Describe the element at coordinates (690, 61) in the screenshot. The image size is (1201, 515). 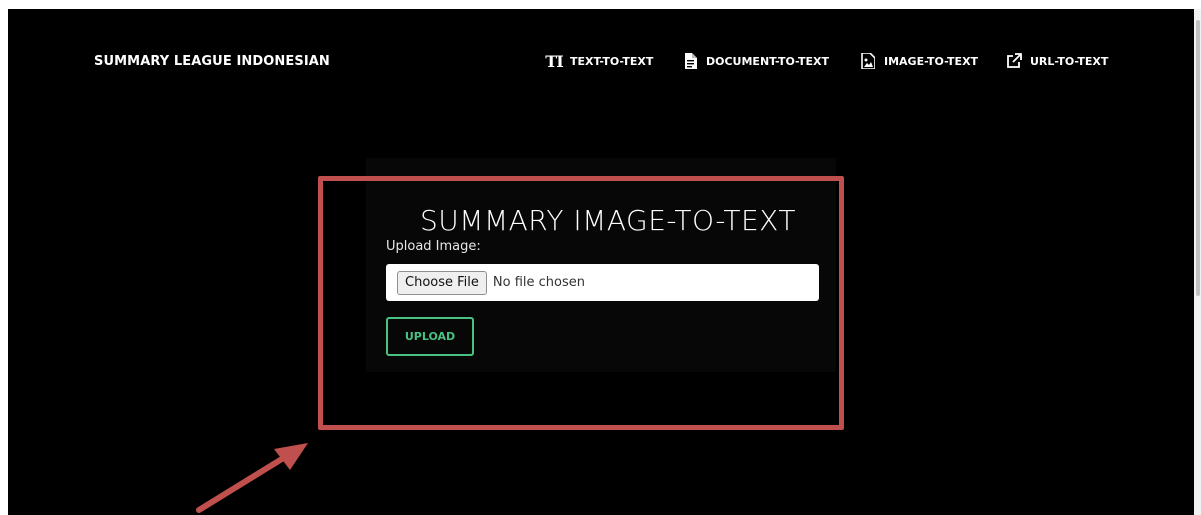
I see `document-icon` at that location.